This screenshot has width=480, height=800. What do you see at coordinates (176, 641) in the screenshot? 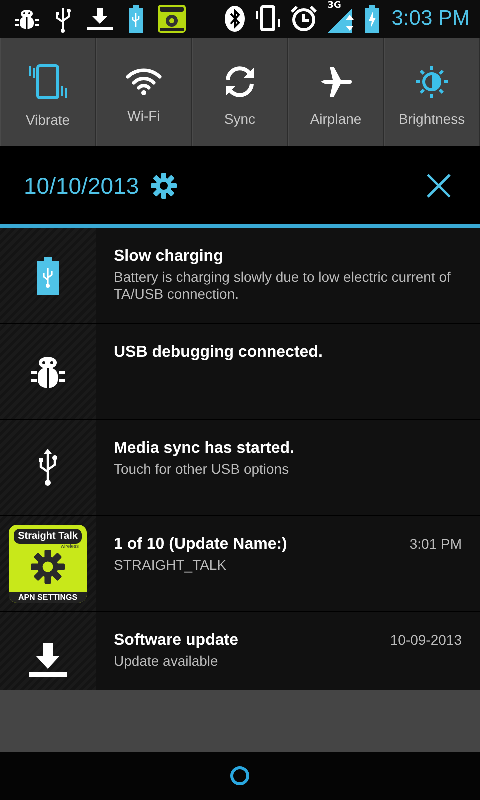
I see `notification-title: Software update` at bounding box center [176, 641].